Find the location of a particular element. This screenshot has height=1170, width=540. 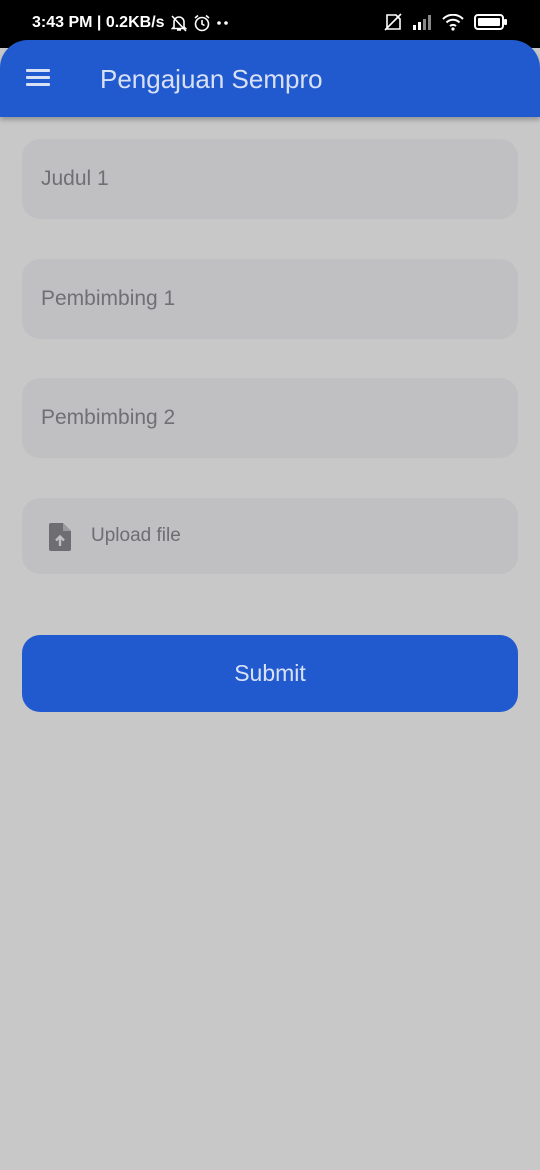

page-title: Pengajuan Sempro is located at coordinates (211, 79).